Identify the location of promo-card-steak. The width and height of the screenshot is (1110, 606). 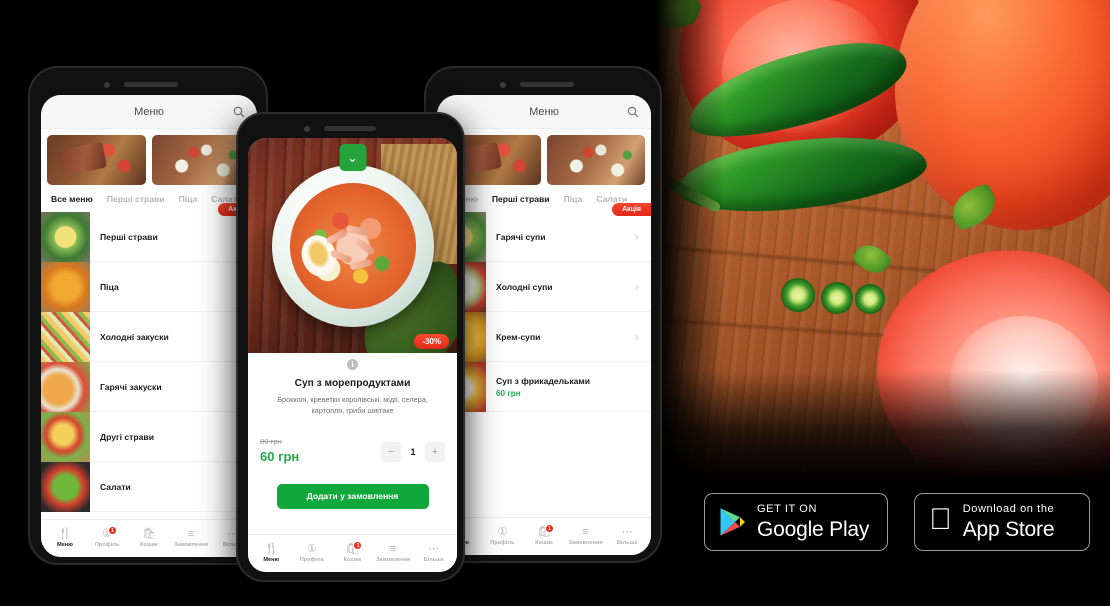
(96, 160).